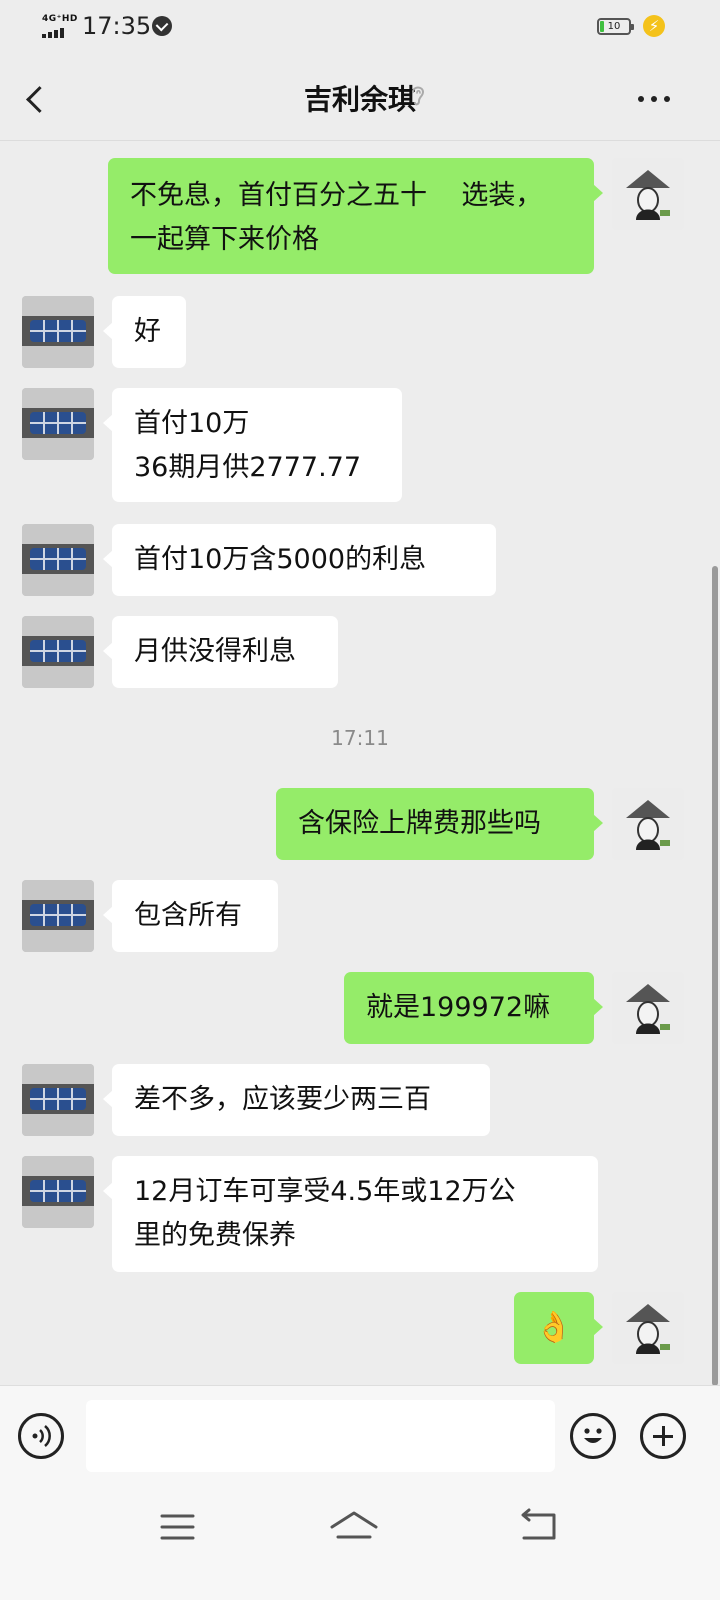  Describe the element at coordinates (715, 976) in the screenshot. I see `scrollbar` at that location.